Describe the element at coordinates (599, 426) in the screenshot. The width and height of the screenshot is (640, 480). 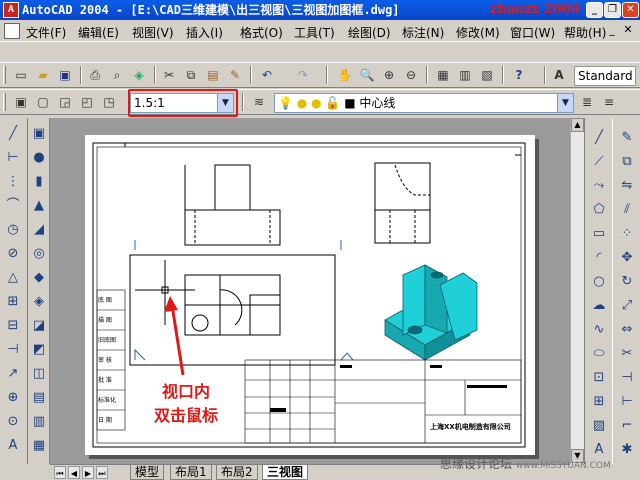
I see `hatch-icon: ▨` at that location.